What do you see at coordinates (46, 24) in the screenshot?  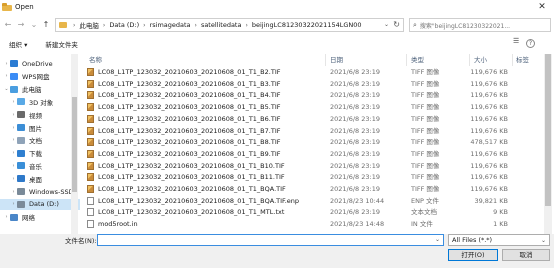 I see `up-button: ↑` at bounding box center [46, 24].